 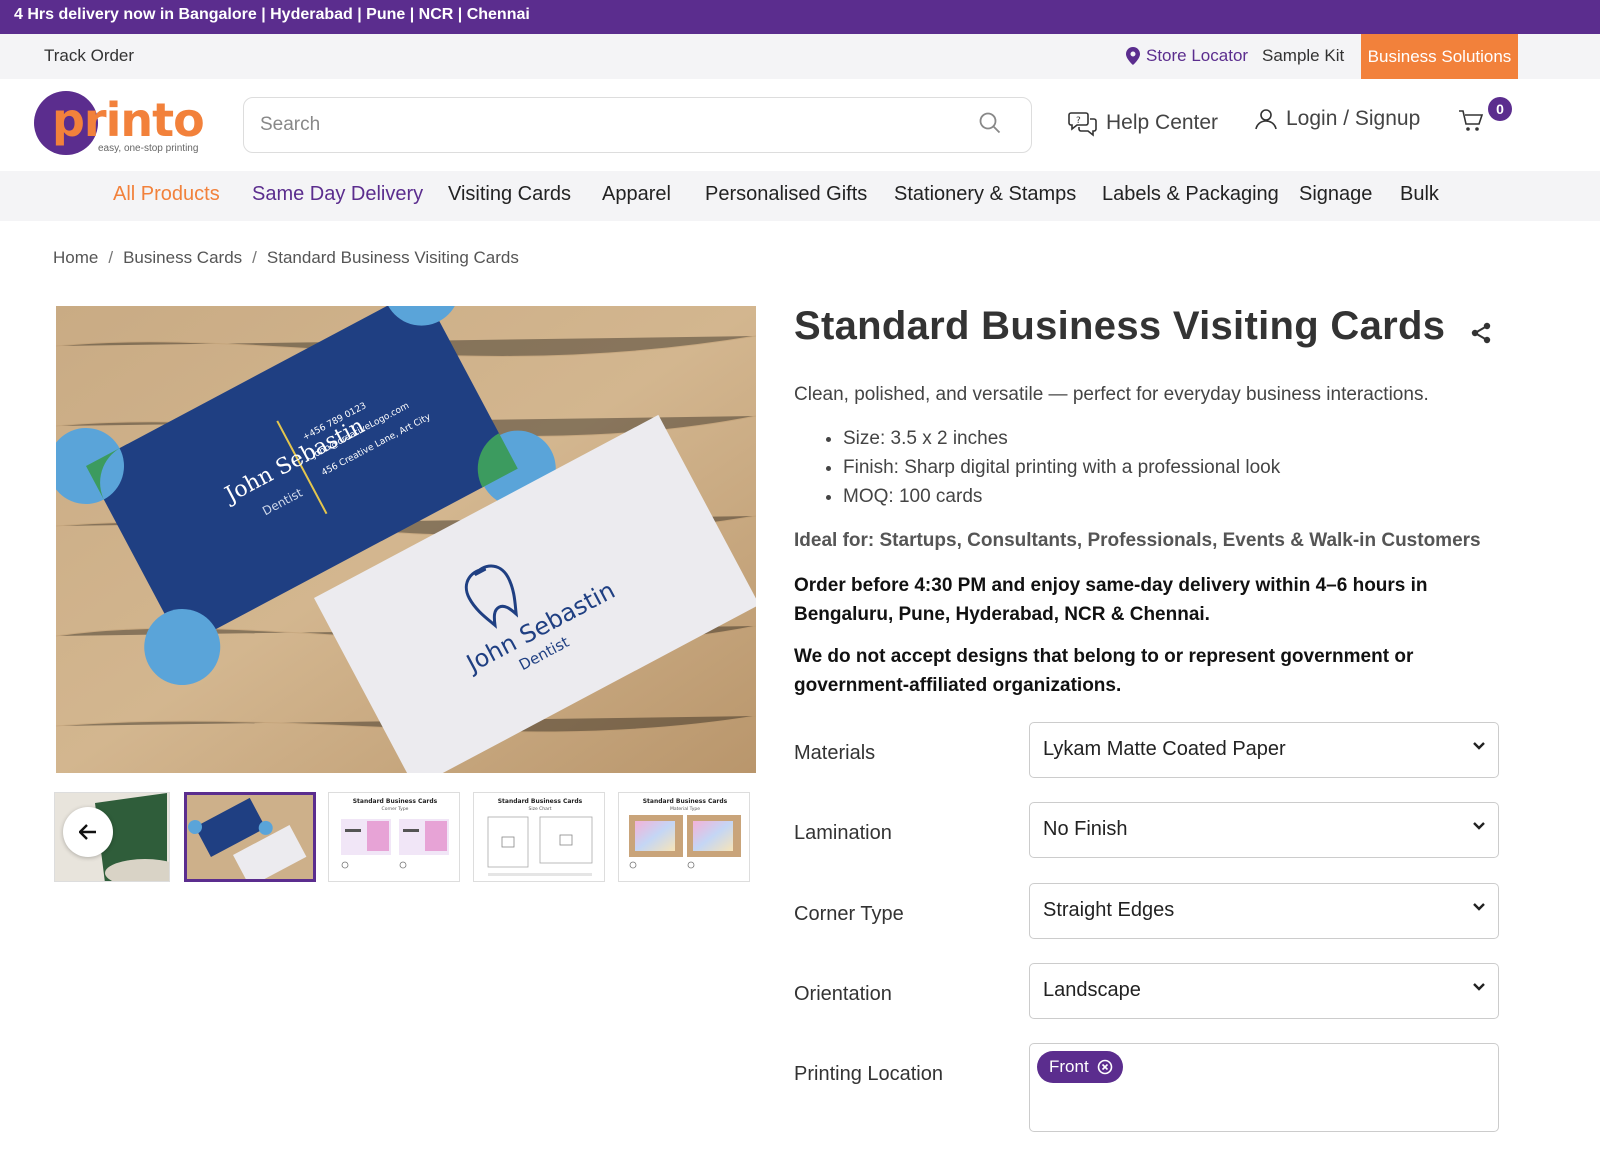 What do you see at coordinates (849, 914) in the screenshot?
I see `corner-type-label: Corner Type` at bounding box center [849, 914].